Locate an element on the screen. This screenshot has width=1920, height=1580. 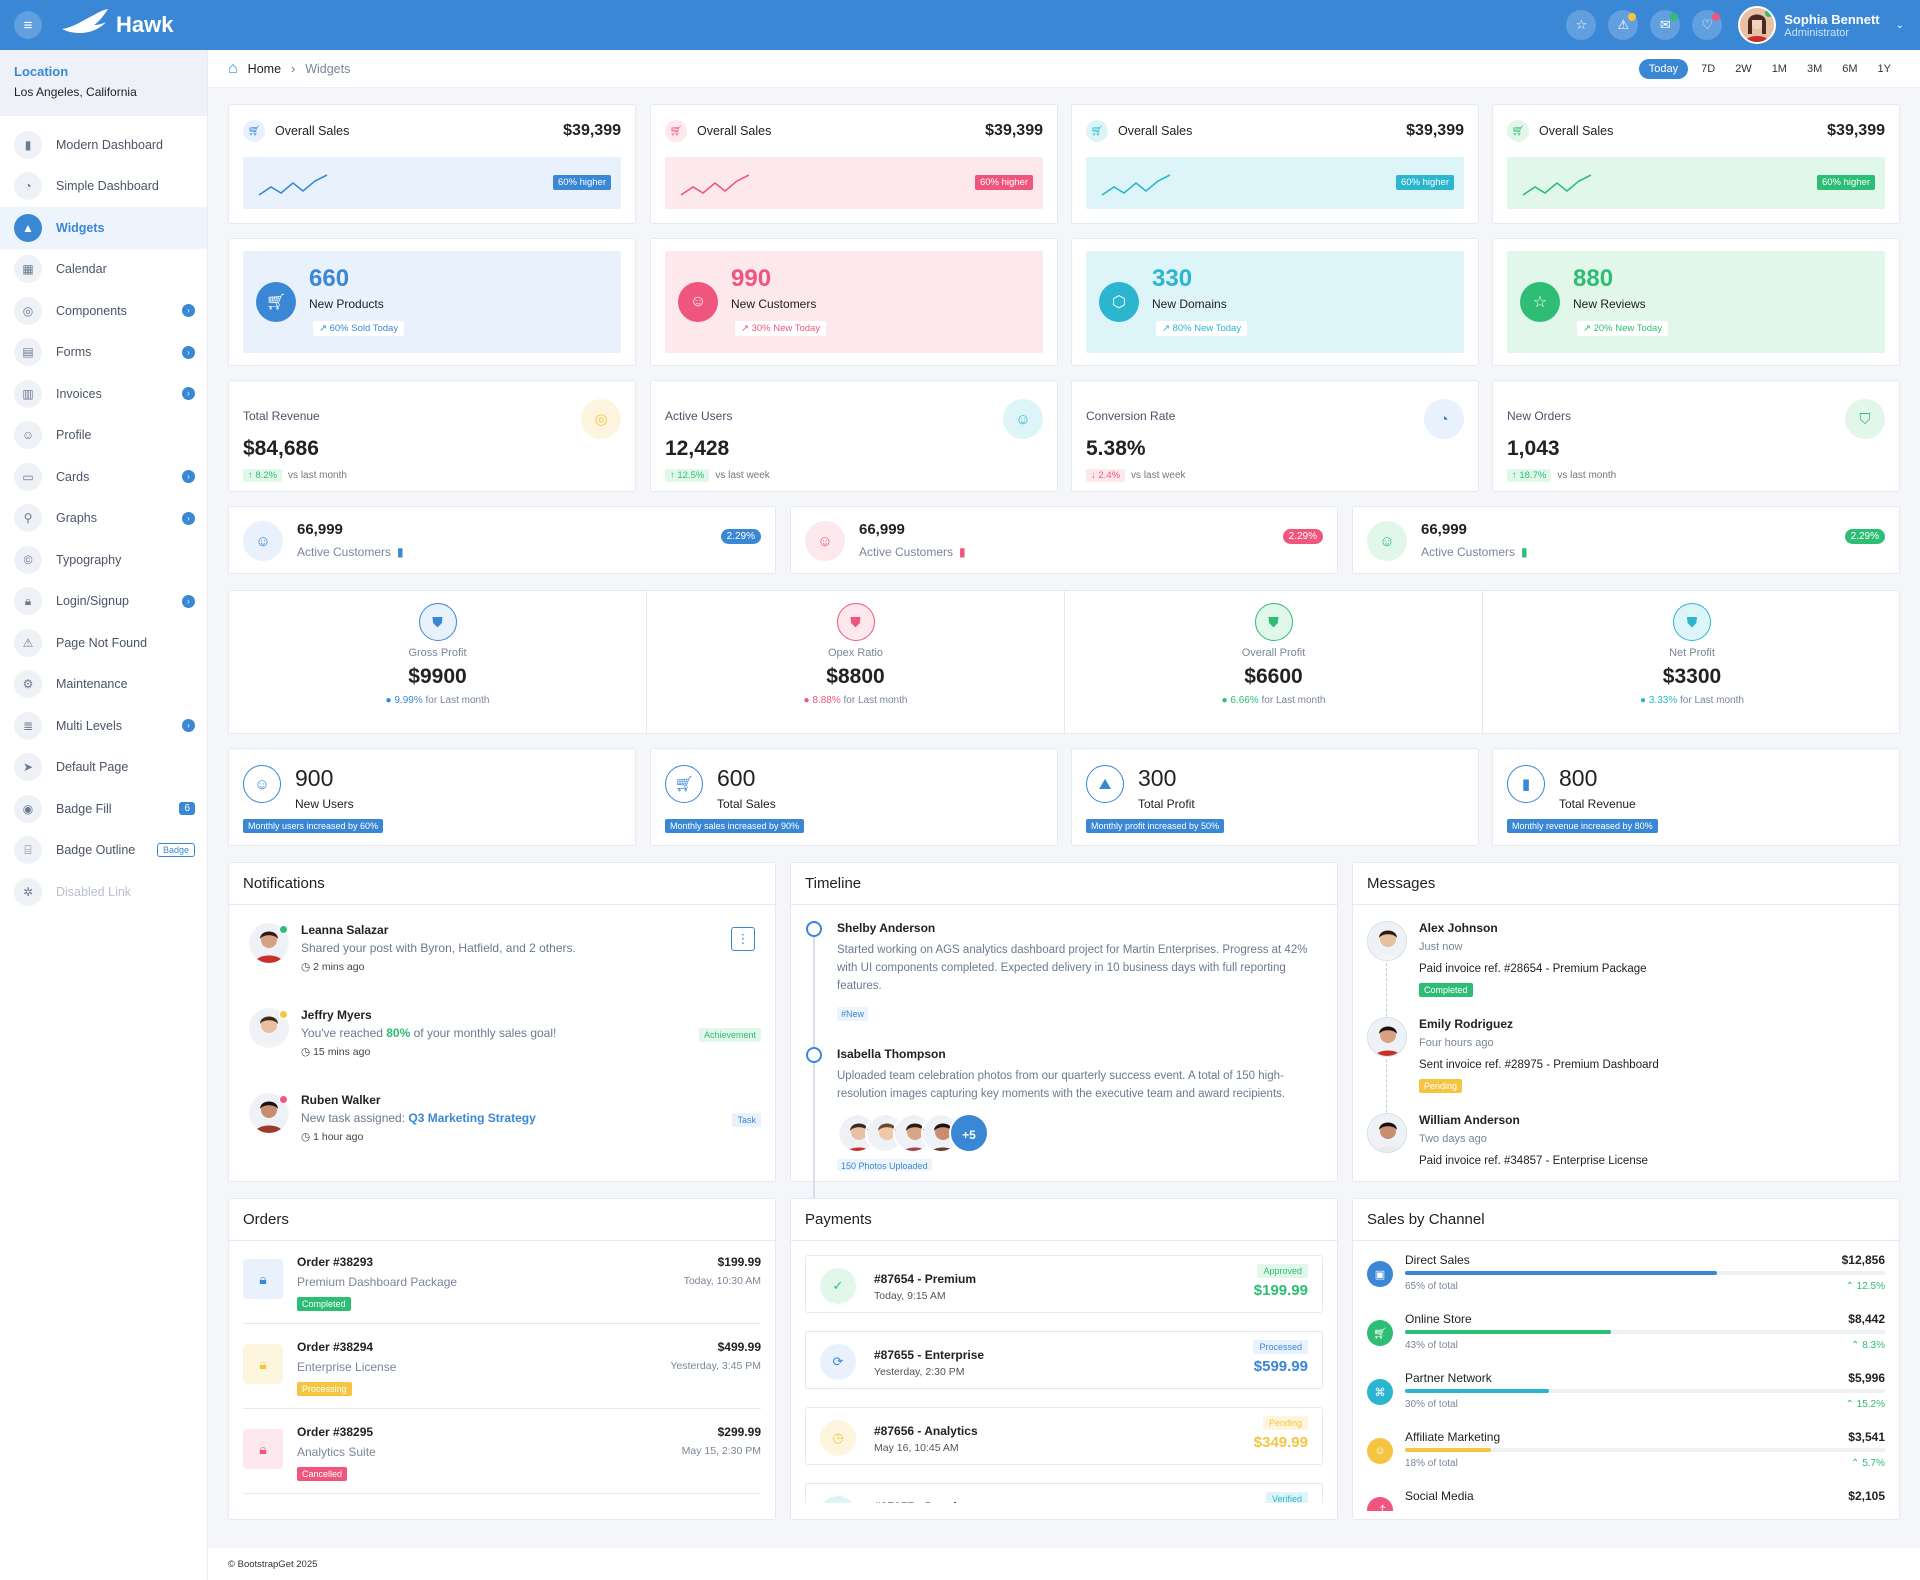
range-3m: 3M is located at coordinates (1814, 69).